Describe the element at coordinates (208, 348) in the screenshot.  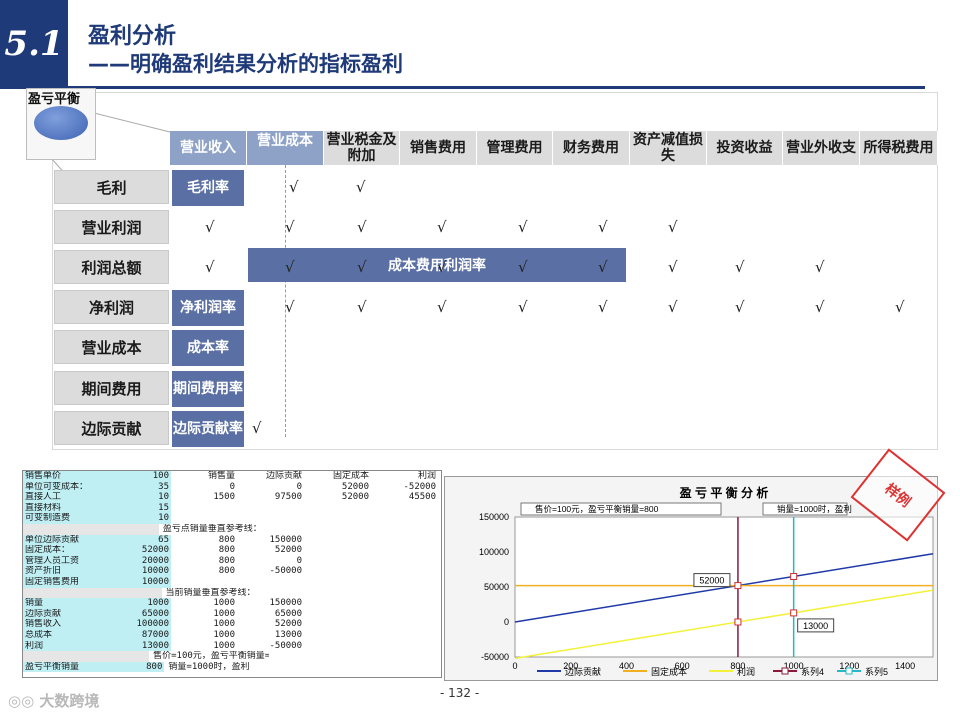
I see `ratio-cost: 成本率` at that location.